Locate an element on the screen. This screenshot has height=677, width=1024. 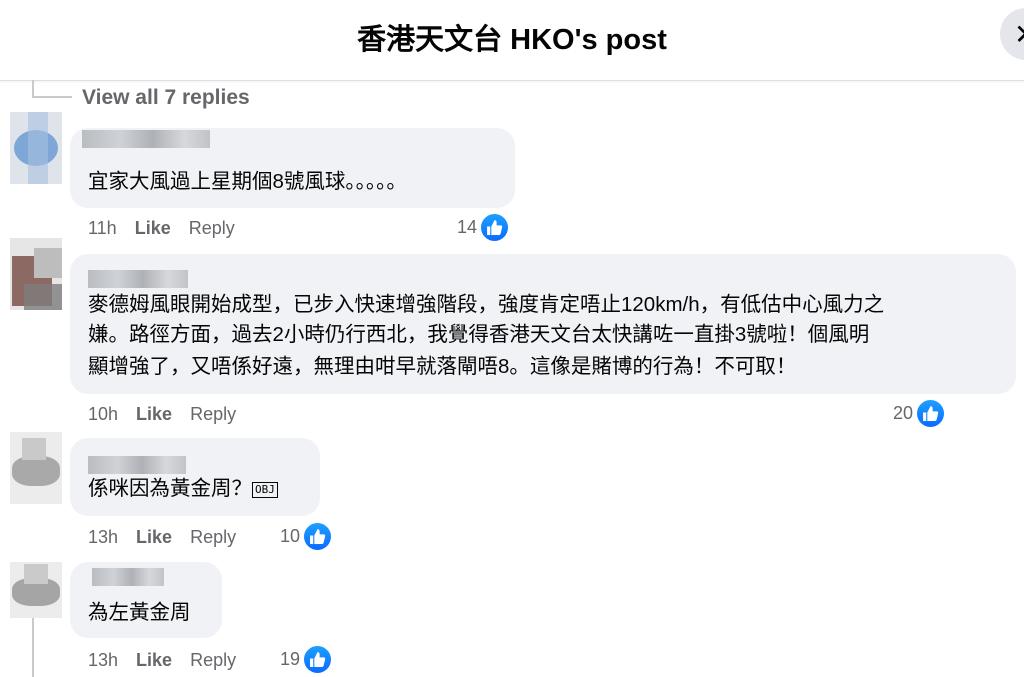
reaction-count: 20 is located at coordinates (920, 413).